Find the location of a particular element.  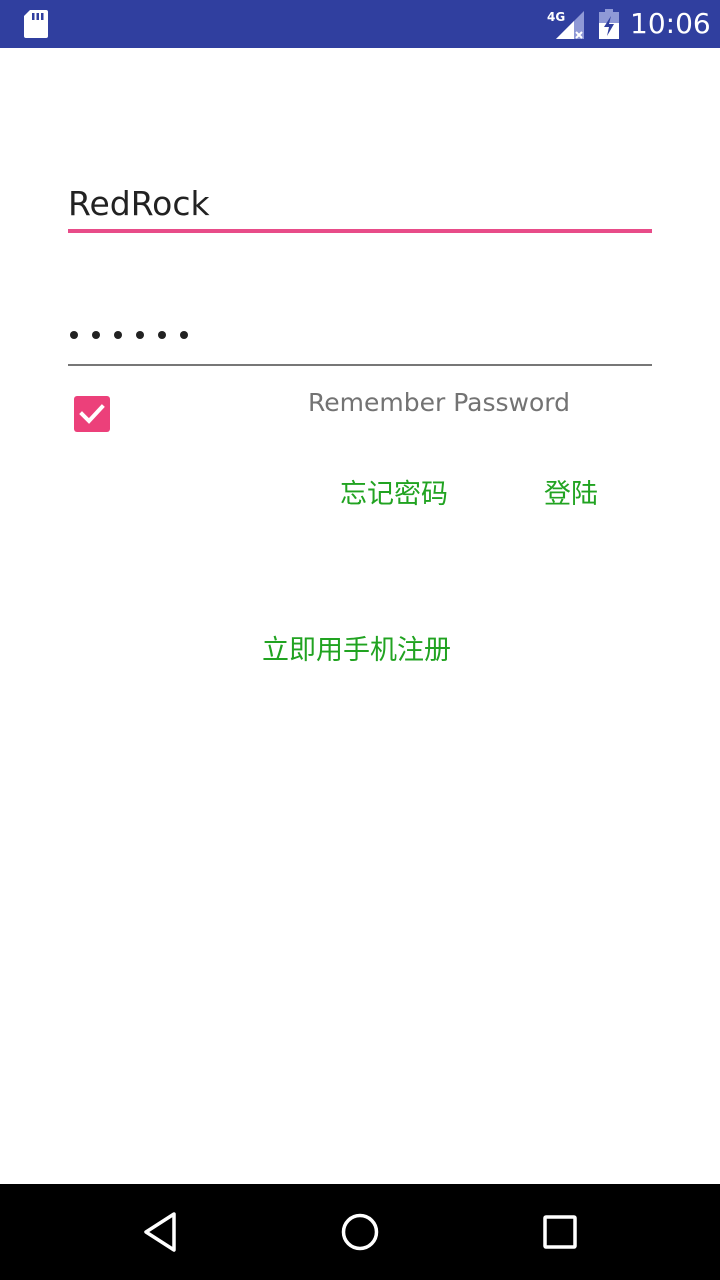

remember-password-checkbox is located at coordinates (92, 414).